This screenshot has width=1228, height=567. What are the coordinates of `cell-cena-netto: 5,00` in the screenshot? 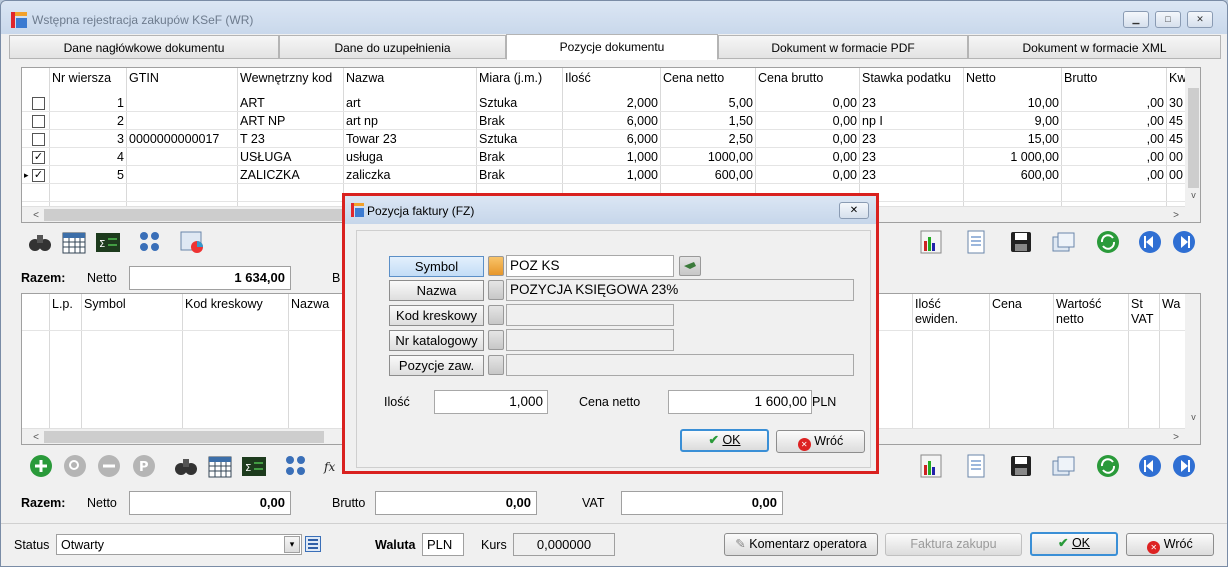 It's located at (708, 103).